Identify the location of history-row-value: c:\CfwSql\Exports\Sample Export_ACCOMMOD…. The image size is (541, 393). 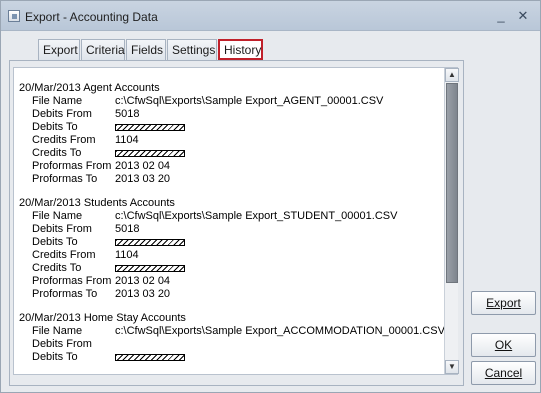
(280, 331).